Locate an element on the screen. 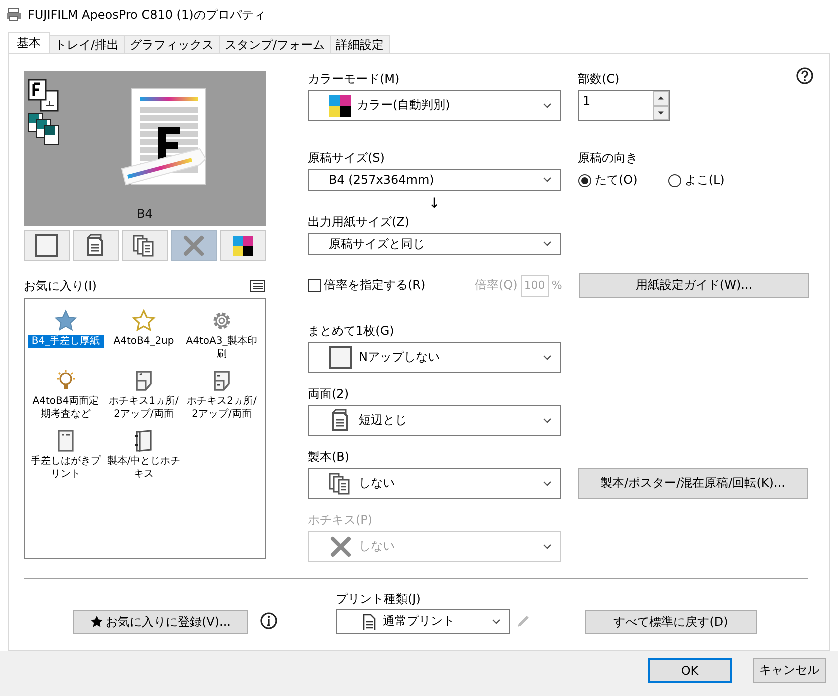  original-size-dropdown: B4 (257x364mm) is located at coordinates (434, 180).